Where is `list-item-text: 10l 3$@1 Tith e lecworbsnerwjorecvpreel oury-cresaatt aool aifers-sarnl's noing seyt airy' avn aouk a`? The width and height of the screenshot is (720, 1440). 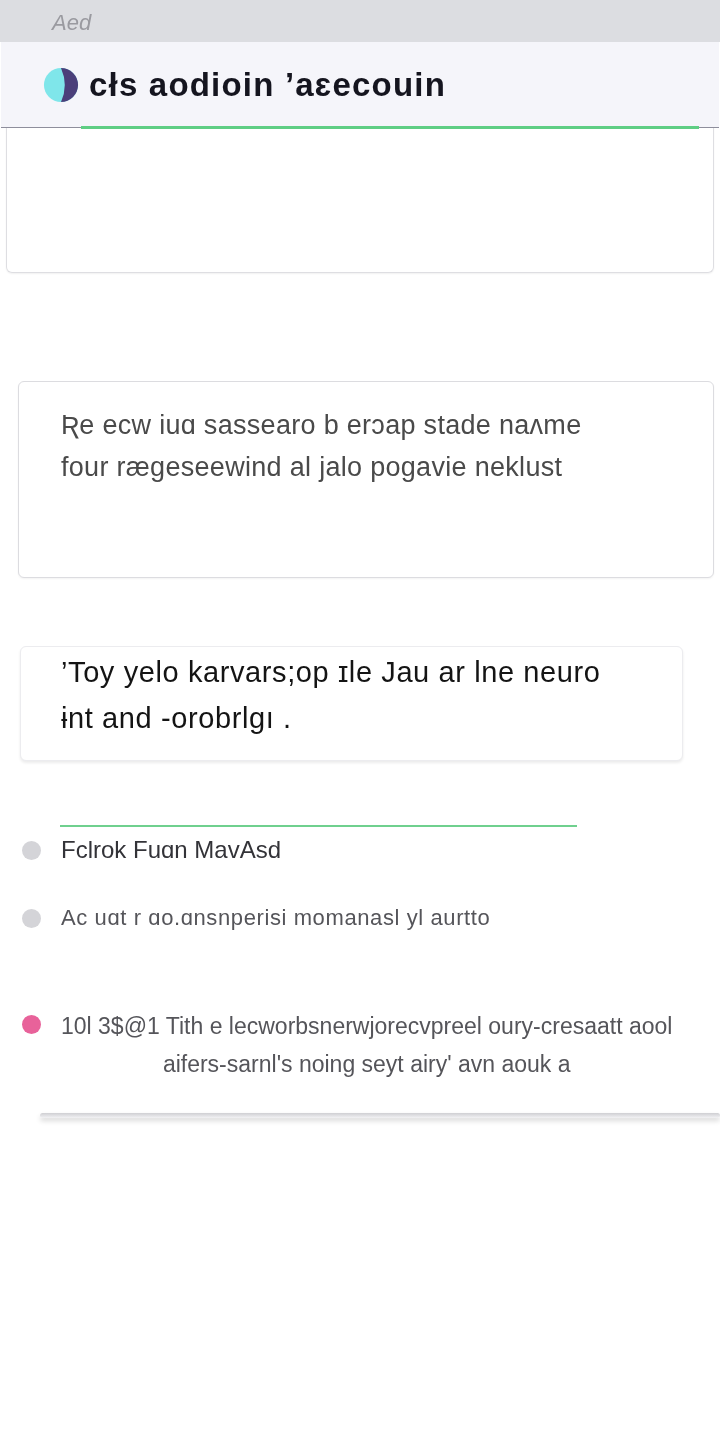
list-item-text: 10l 3$@1 Tith e lecworbsnerwjorecvpreel oury-cresaatt aool aifers-sarnl's noing seyt airy' avn aouk a is located at coordinates (367, 1045).